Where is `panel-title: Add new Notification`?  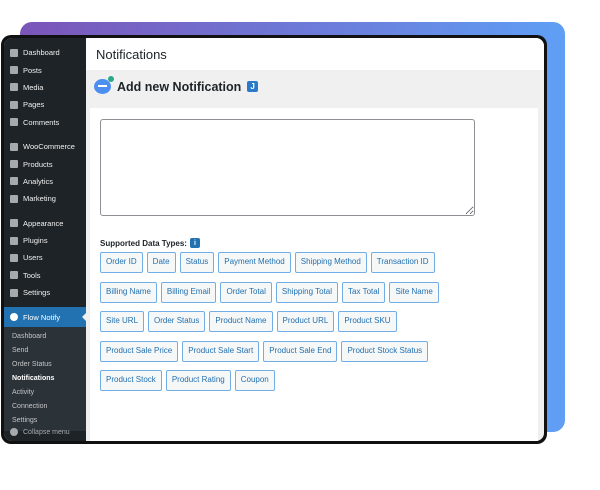
panel-title: Add new Notification is located at coordinates (179, 86).